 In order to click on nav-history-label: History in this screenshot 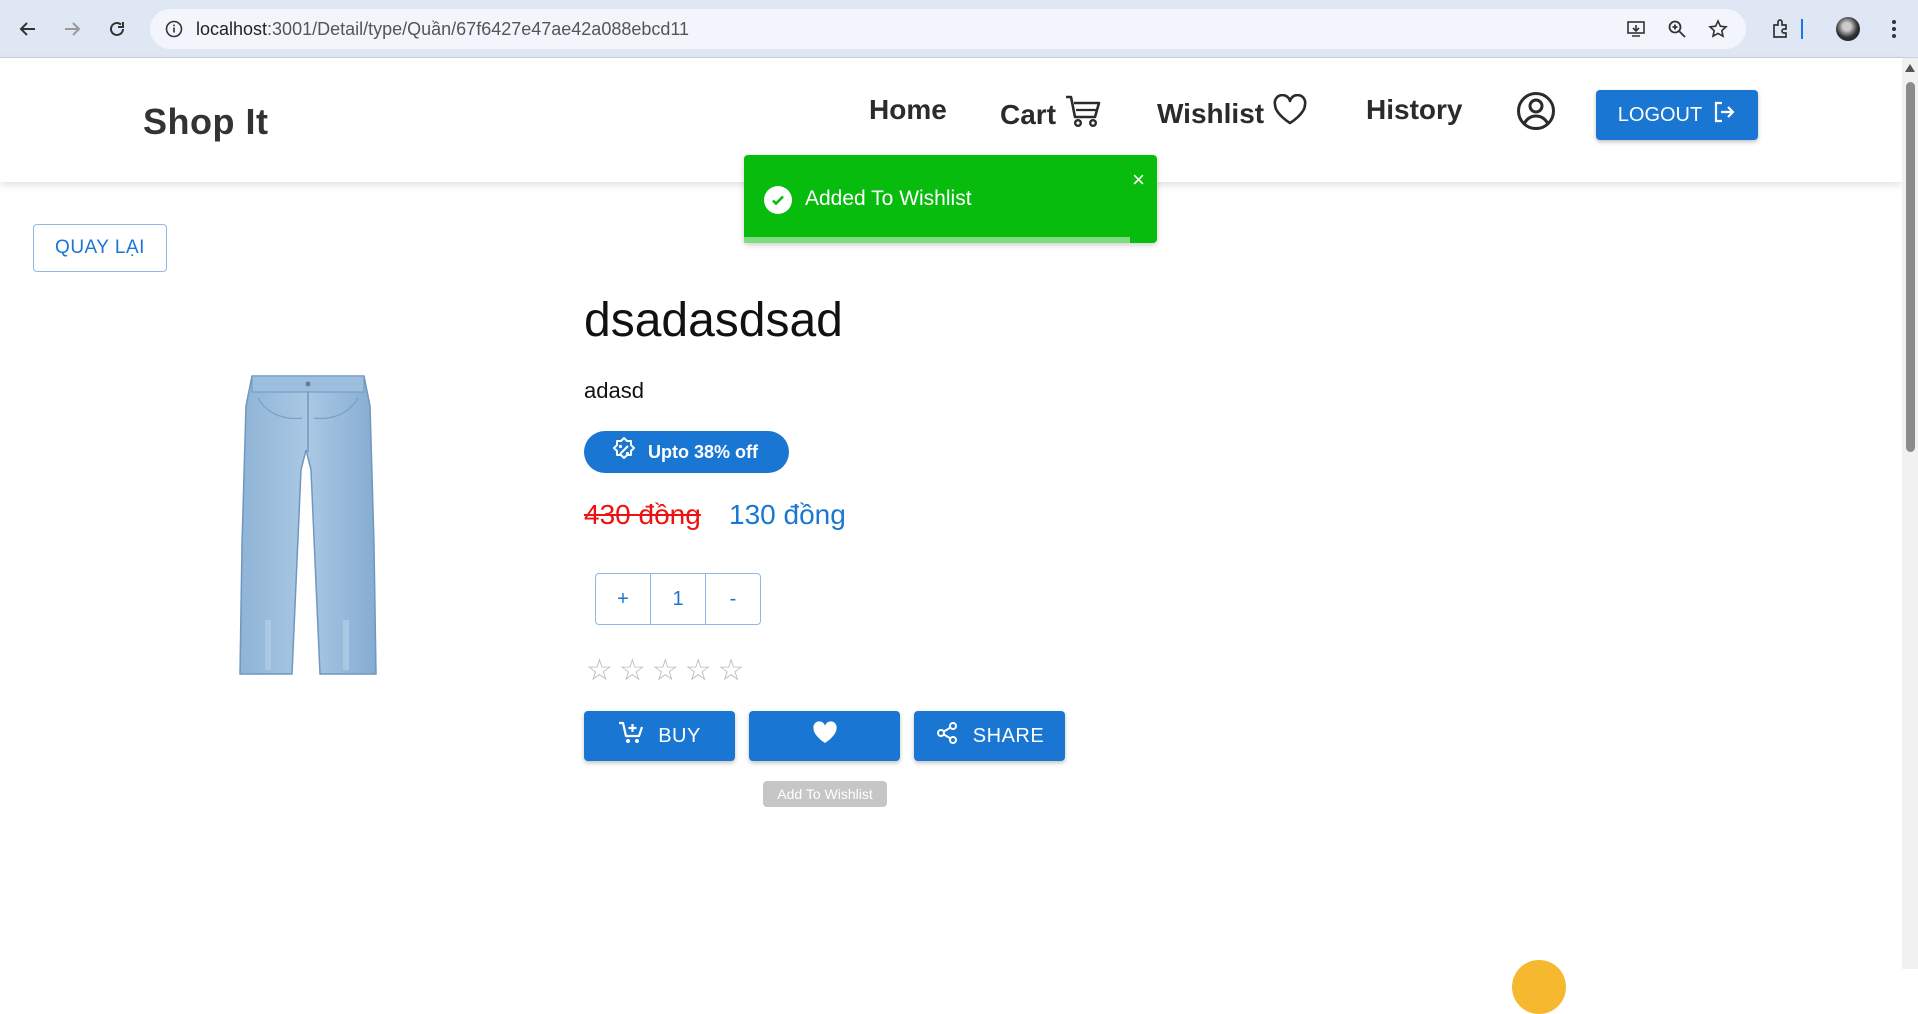, I will do `click(1414, 109)`.